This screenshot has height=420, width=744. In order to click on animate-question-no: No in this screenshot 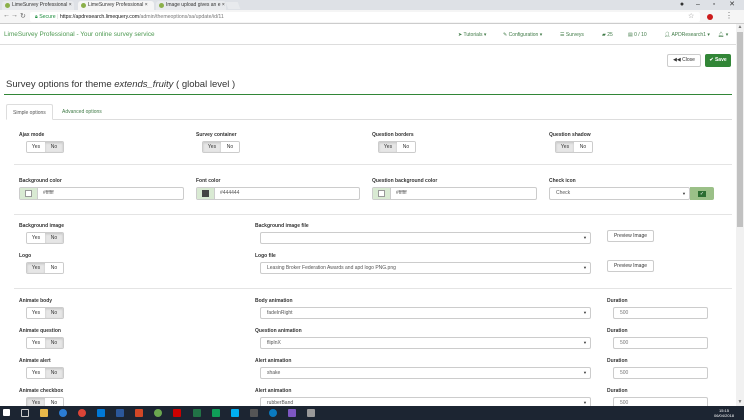, I will do `click(54, 343)`.